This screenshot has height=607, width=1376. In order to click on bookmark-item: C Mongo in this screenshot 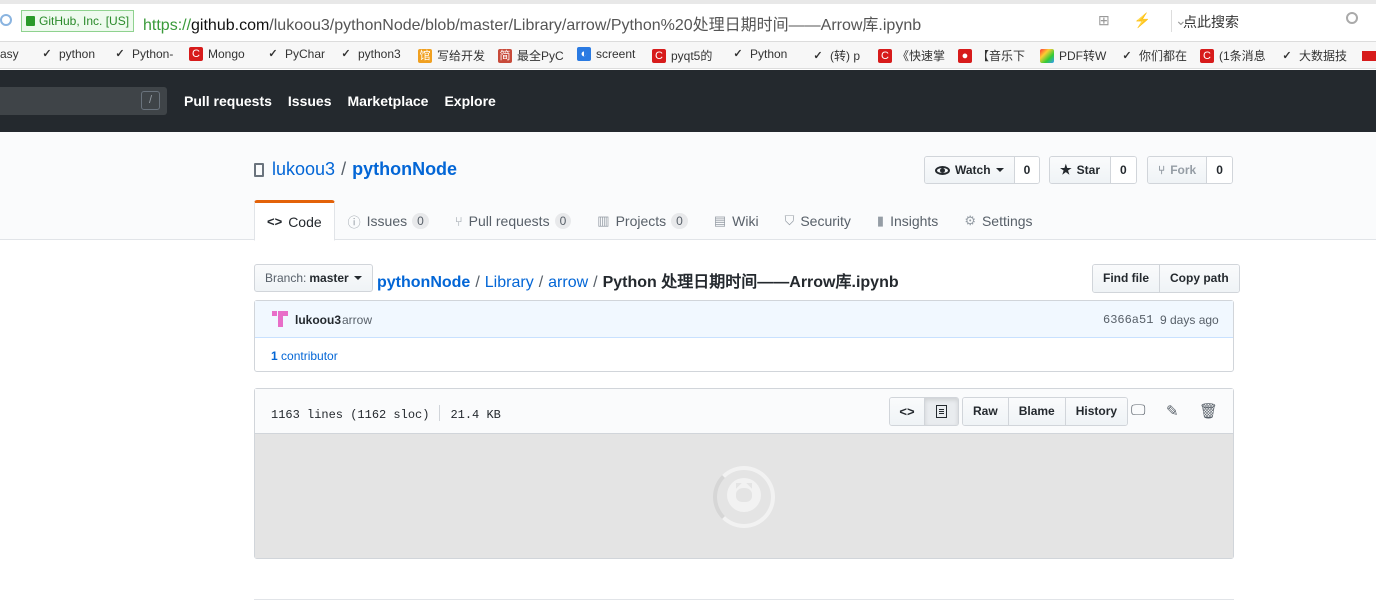, I will do `click(217, 54)`.